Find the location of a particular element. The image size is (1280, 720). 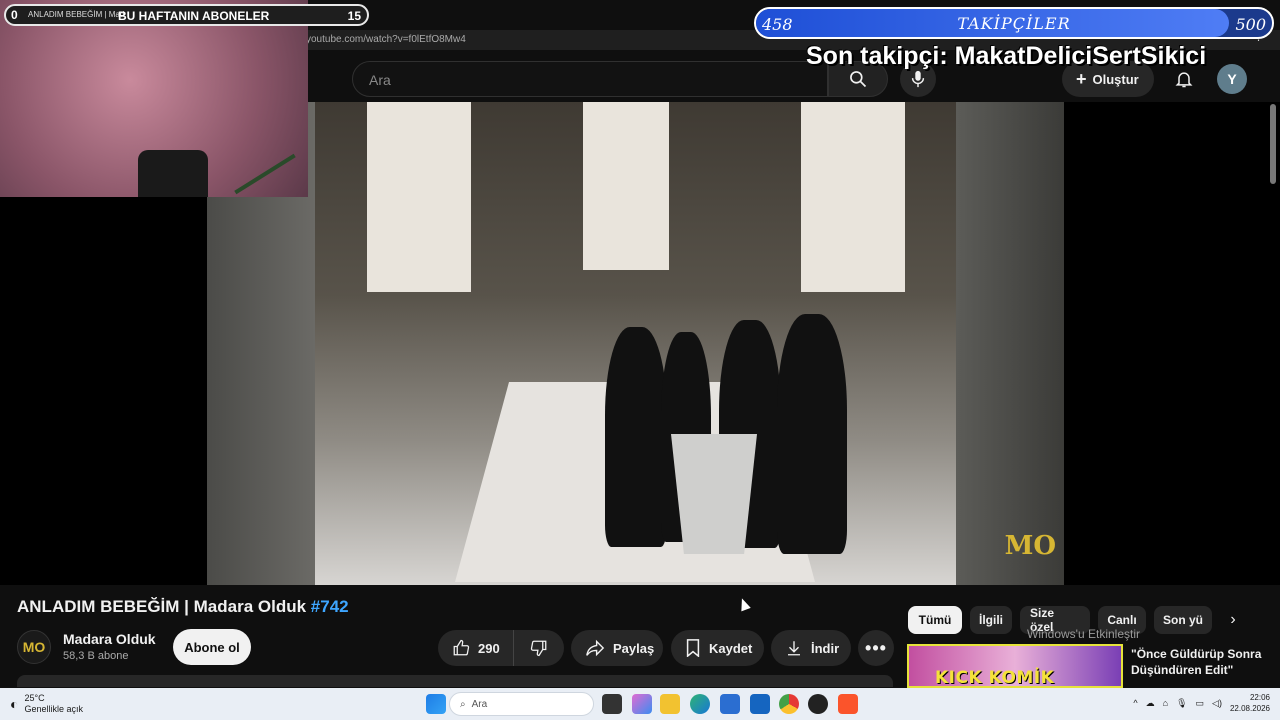

more-actions-button: ••• is located at coordinates (876, 648).